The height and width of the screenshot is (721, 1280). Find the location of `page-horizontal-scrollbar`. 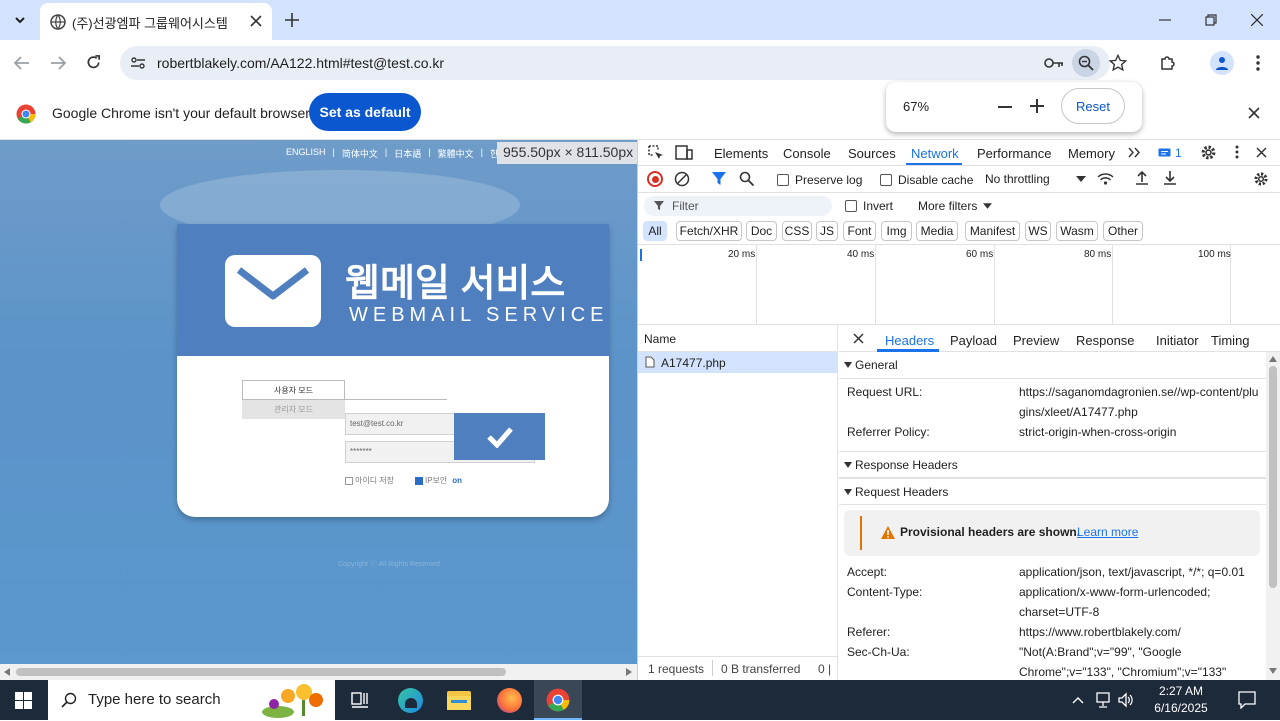

page-horizontal-scrollbar is located at coordinates (318, 672).